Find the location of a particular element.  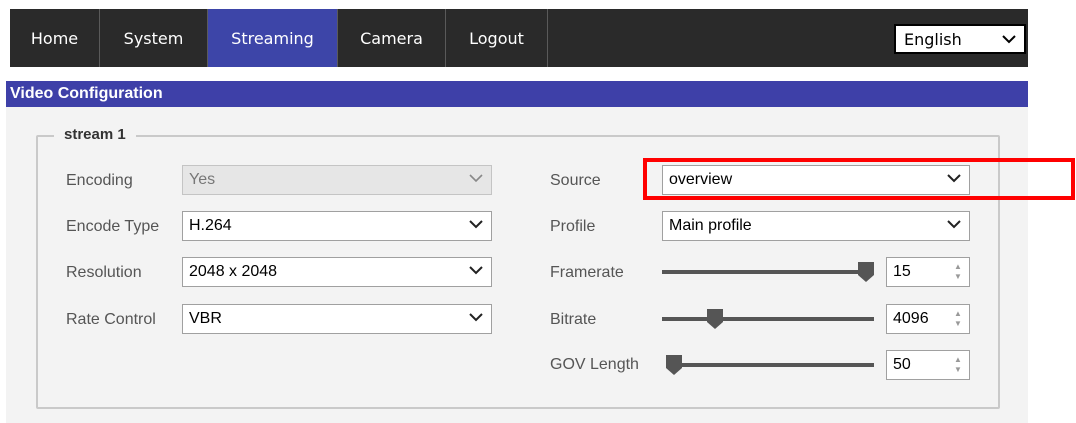

encoding-value: Yes is located at coordinates (202, 179).